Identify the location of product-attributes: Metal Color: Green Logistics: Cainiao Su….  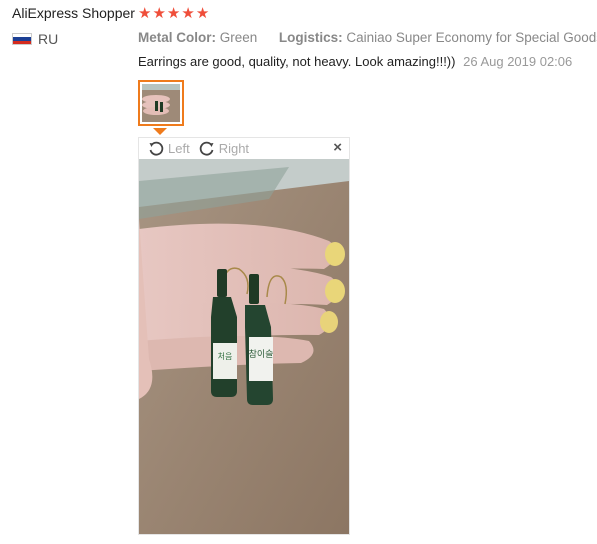
(367, 37).